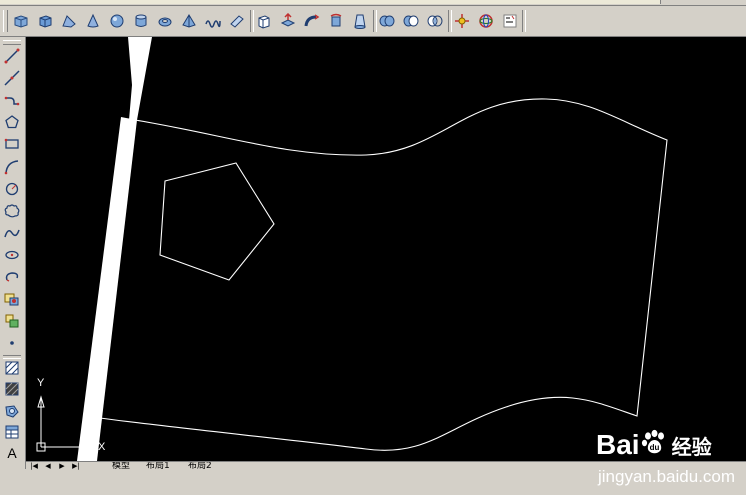  Describe the element at coordinates (618, 444) in the screenshot. I see `watermark-brand-left: Bai` at that location.